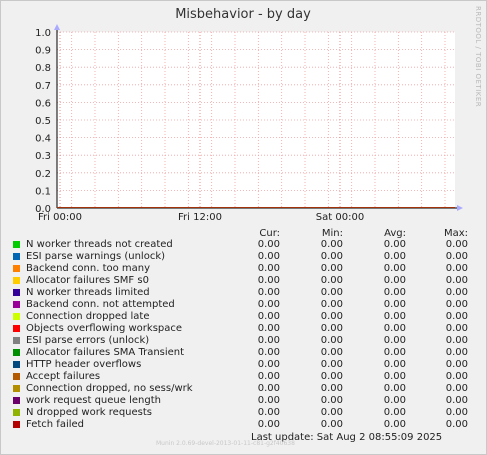  Describe the element at coordinates (84, 364) in the screenshot. I see `legend-series-name: HTTP header overflows` at that location.